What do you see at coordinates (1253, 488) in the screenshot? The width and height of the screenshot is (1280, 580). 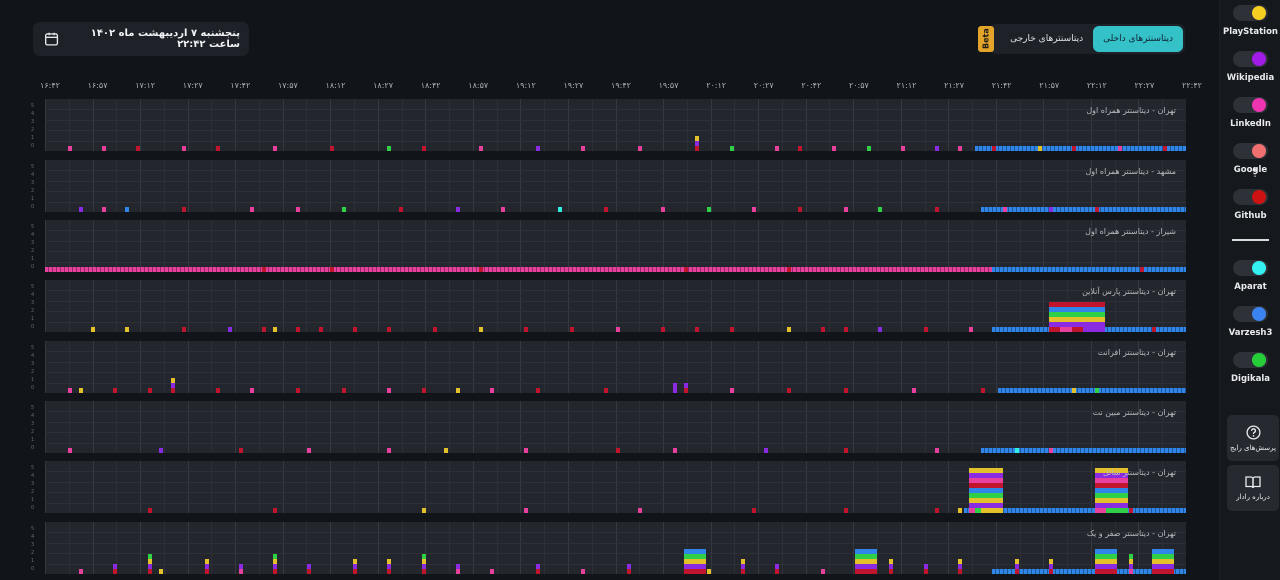 I see `about-button: درباره رادار` at bounding box center [1253, 488].